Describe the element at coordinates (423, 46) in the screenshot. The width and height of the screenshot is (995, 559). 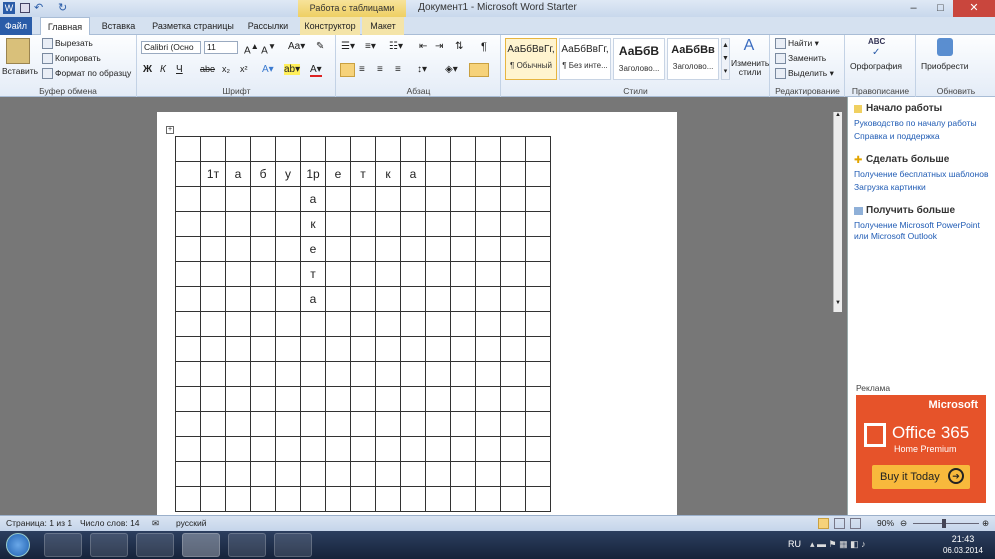
I see `decrease-indent-icon: ⇤` at that location.